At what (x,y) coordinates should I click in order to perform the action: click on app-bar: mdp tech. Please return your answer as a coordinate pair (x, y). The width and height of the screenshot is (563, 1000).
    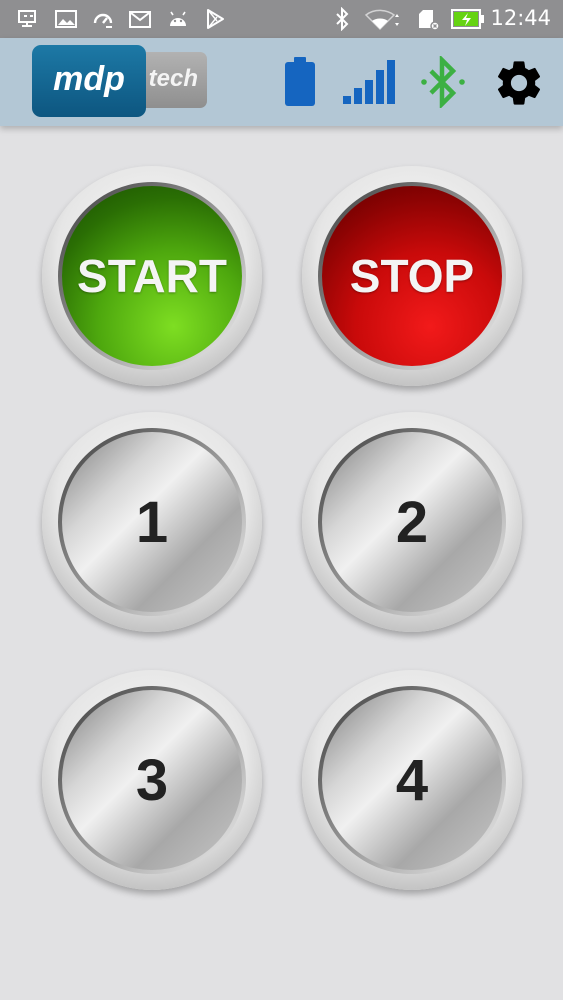
    Looking at the image, I should click on (281, 82).